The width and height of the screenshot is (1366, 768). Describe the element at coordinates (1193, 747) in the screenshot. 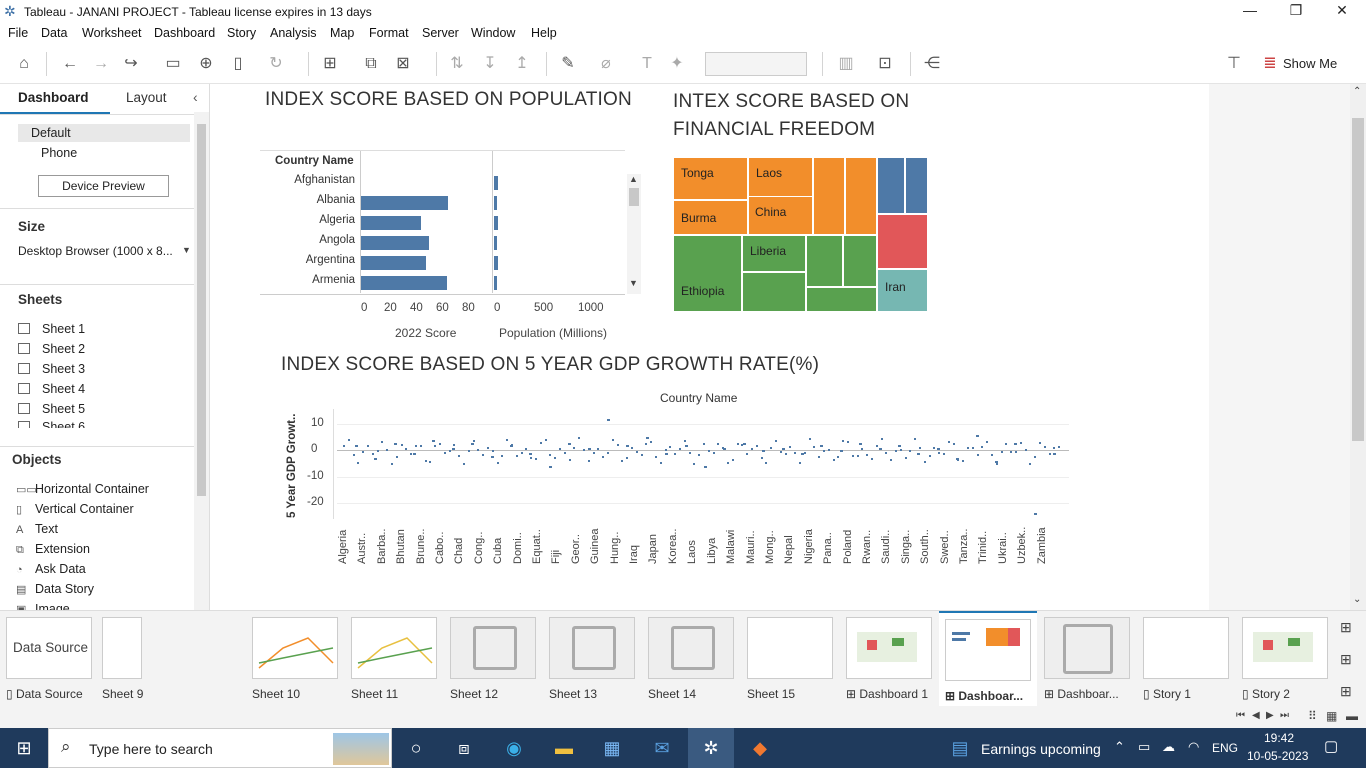

I see `wifi-icon: ◠` at that location.